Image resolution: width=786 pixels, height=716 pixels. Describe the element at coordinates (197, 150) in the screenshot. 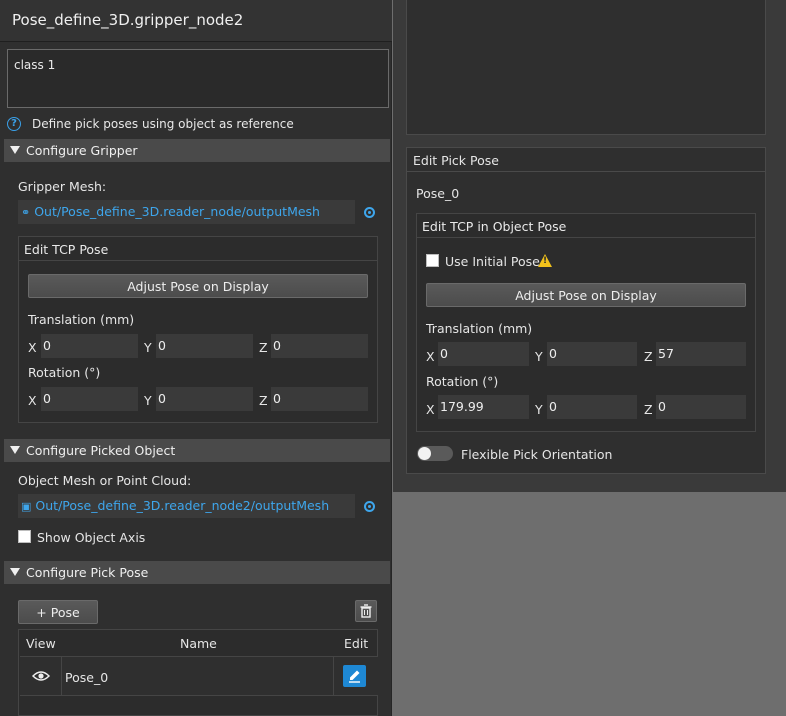

I see `section-configure-gripper: Configure Gripper` at that location.